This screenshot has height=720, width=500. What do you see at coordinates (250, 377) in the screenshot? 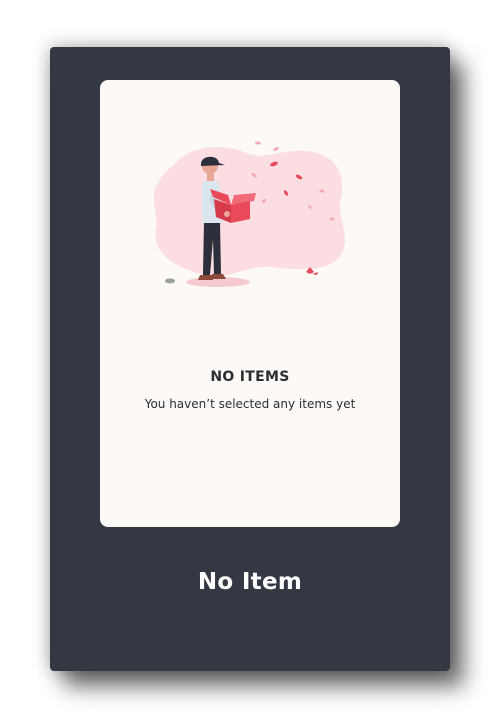
I see `empty-state-title: NO ITEMS` at bounding box center [250, 377].